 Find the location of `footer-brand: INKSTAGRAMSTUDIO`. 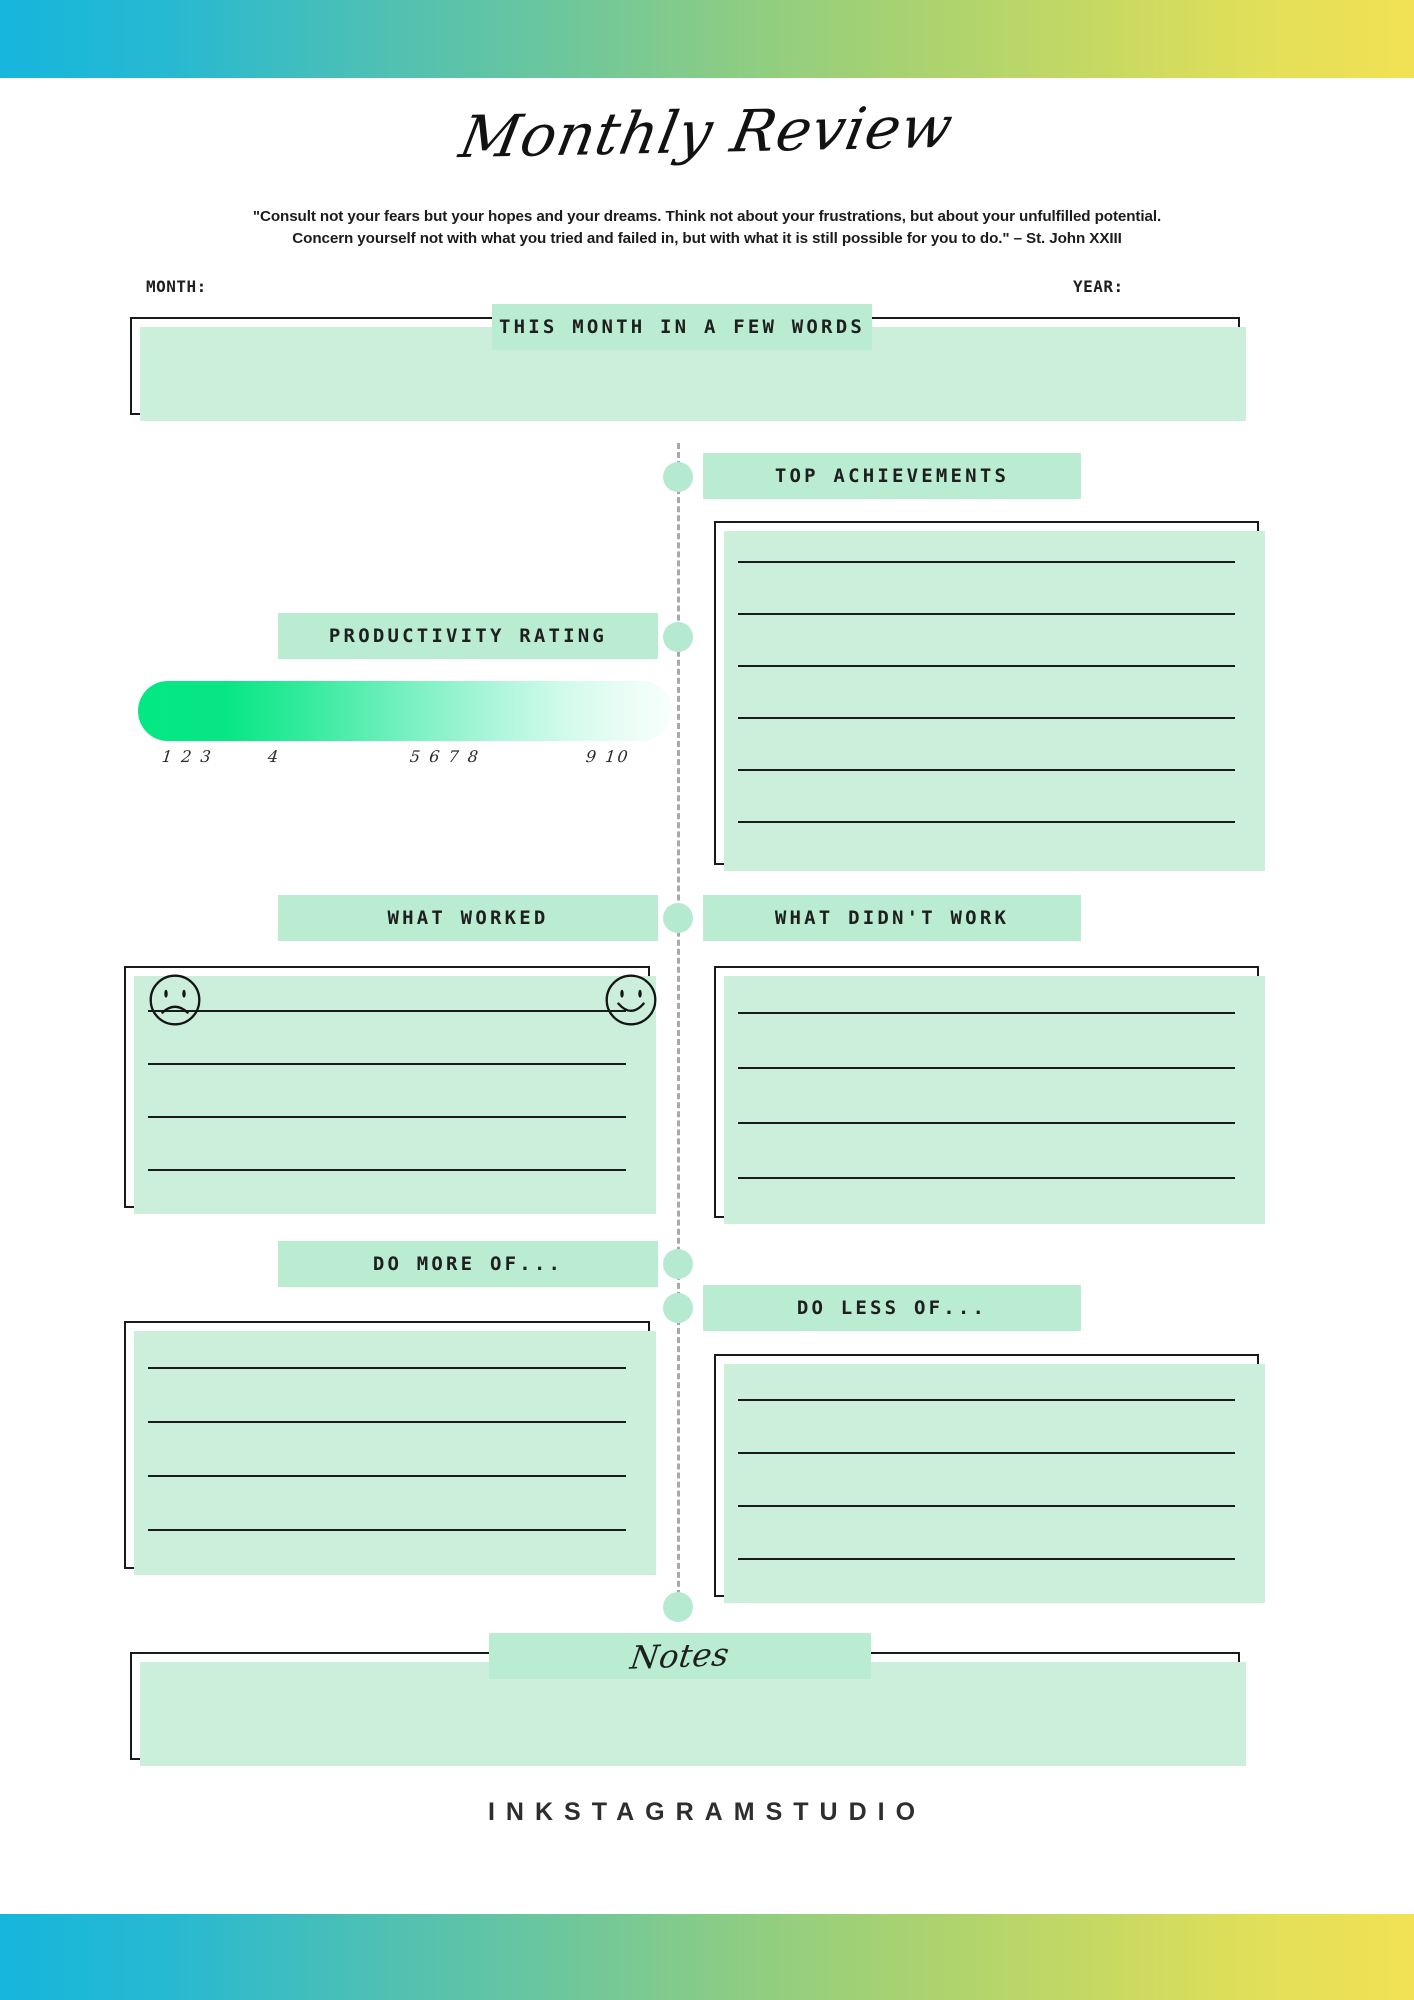

footer-brand: INKSTAGRAMSTUDIO is located at coordinates (707, 1812).